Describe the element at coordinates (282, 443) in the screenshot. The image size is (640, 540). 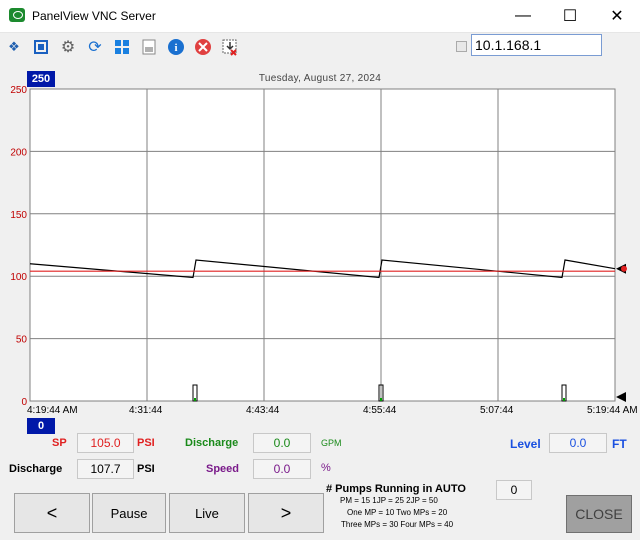
I see `discharge-flow-value: 0.0` at that location.